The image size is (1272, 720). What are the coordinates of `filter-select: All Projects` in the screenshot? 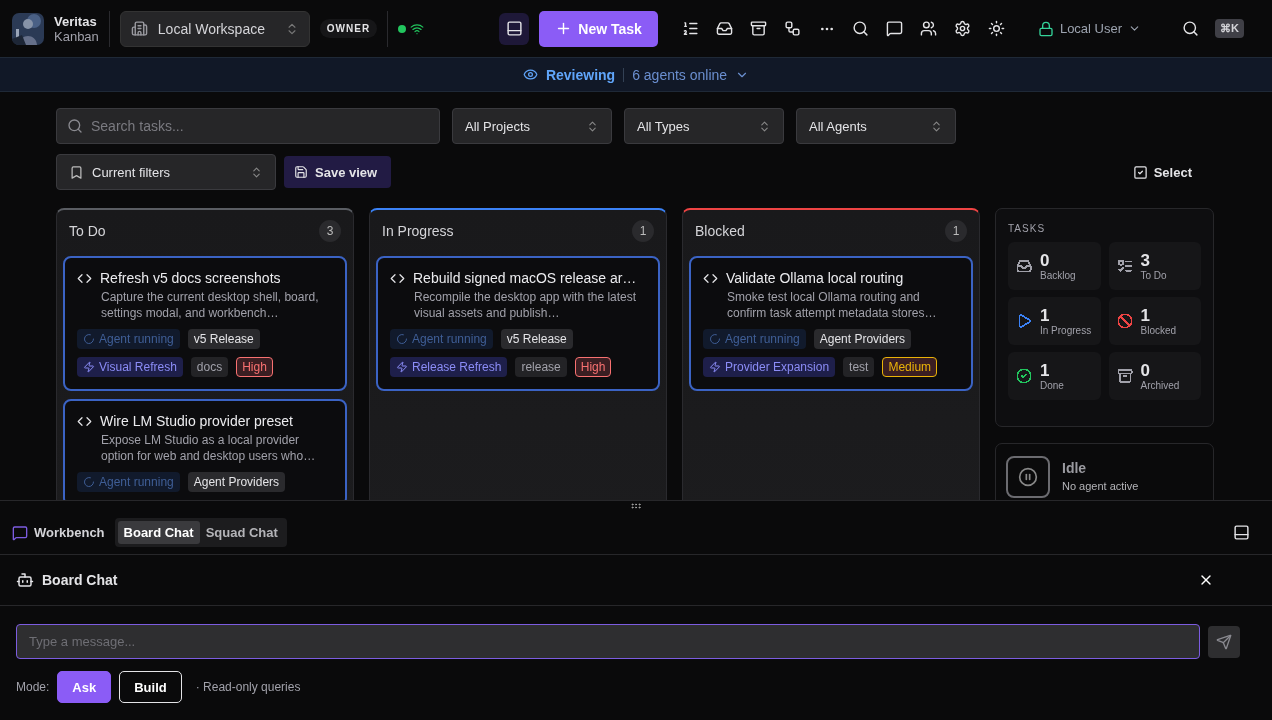 It's located at (532, 126).